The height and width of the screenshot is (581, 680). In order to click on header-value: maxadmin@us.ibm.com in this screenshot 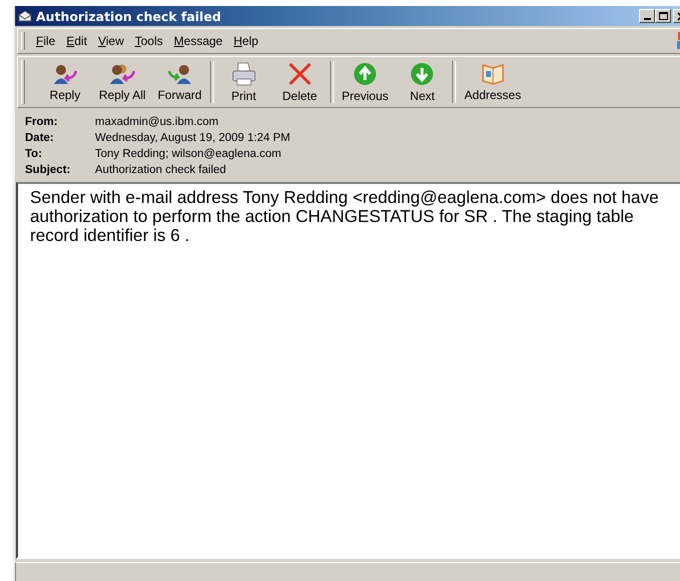, I will do `click(157, 122)`.